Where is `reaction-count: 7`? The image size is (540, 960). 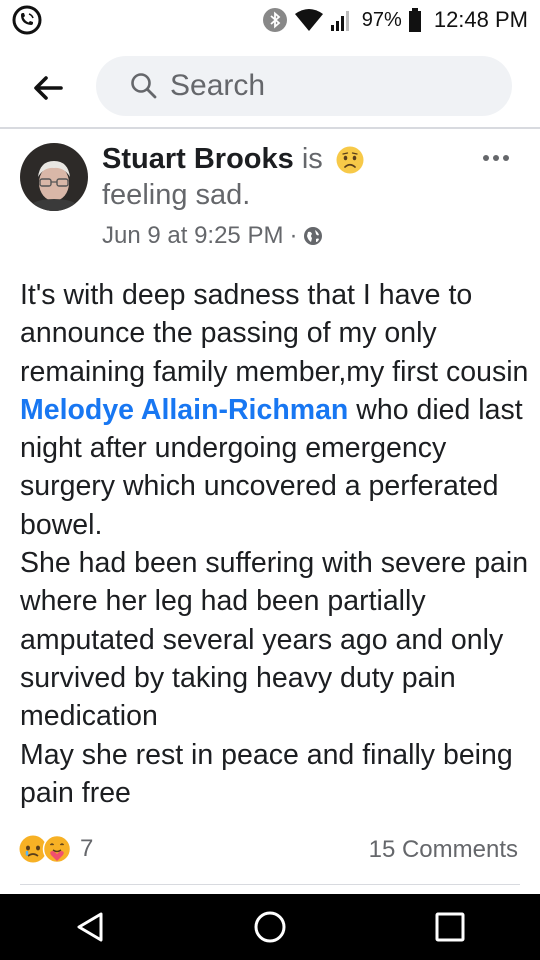
reaction-count: 7 is located at coordinates (87, 848).